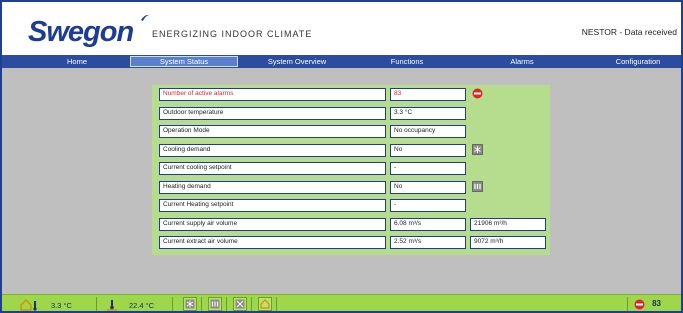 This screenshot has width=683, height=313. I want to click on outdoor-temp-value: 3.3 °C, so click(61, 305).